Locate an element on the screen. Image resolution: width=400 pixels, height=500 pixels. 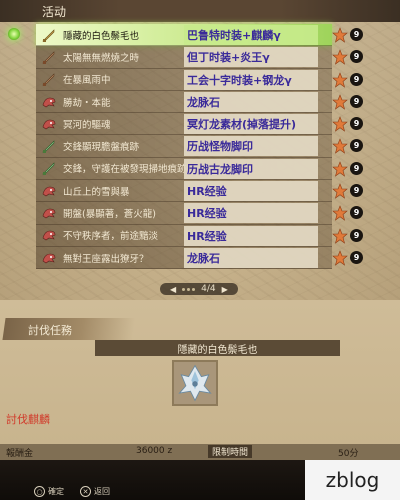
quest-name: 無對王座露出獠牙？ is located at coordinates (106, 259).